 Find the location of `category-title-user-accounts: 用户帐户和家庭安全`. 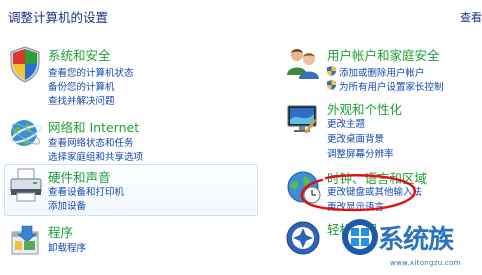

category-title-user-accounts: 用户帐户和家庭安全 is located at coordinates (383, 54).